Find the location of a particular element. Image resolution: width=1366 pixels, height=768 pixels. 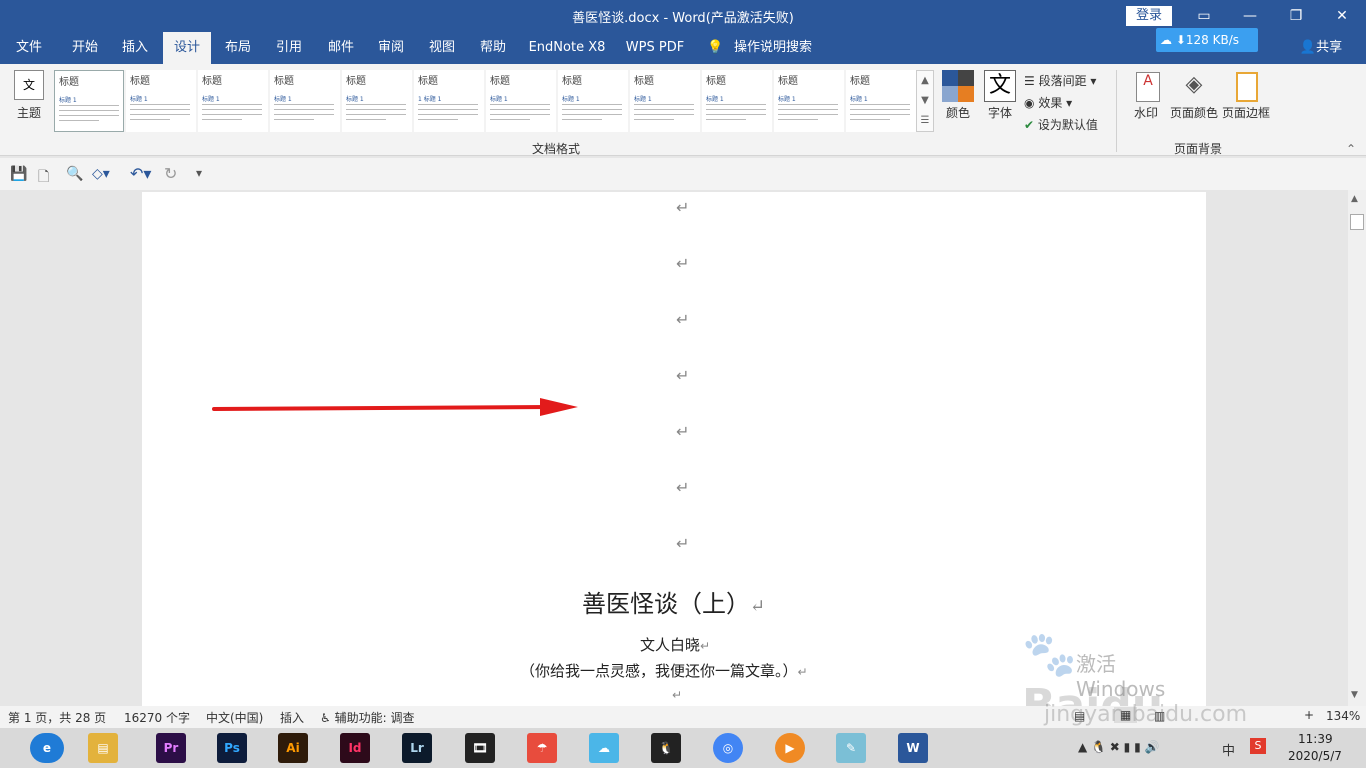

page-color-icon: ◈ is located at coordinates (1194, 87).